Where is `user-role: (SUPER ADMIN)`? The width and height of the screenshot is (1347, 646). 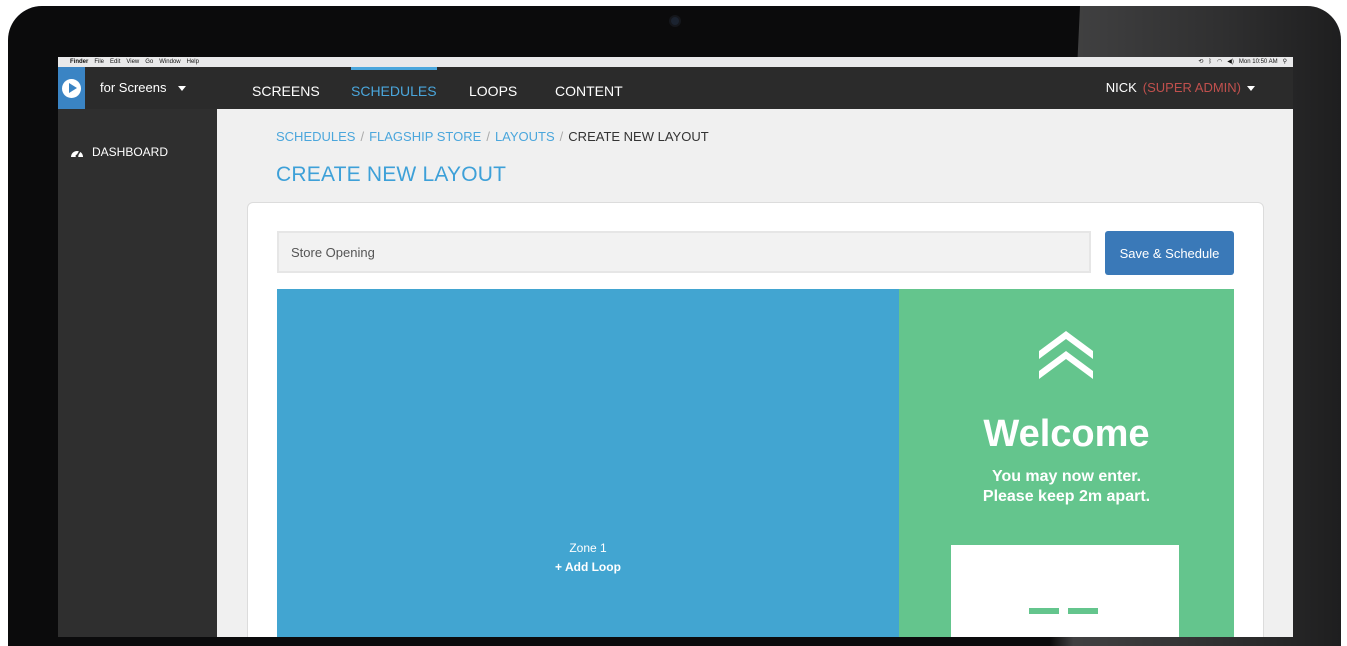 user-role: (SUPER ADMIN) is located at coordinates (1191, 87).